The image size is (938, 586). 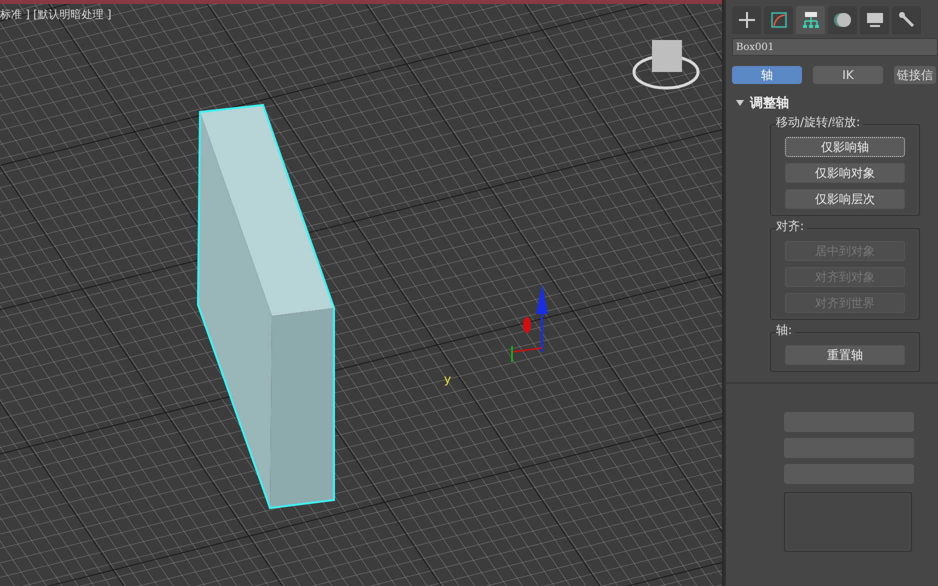 I want to click on panel-button: 重置轴, so click(x=845, y=355).